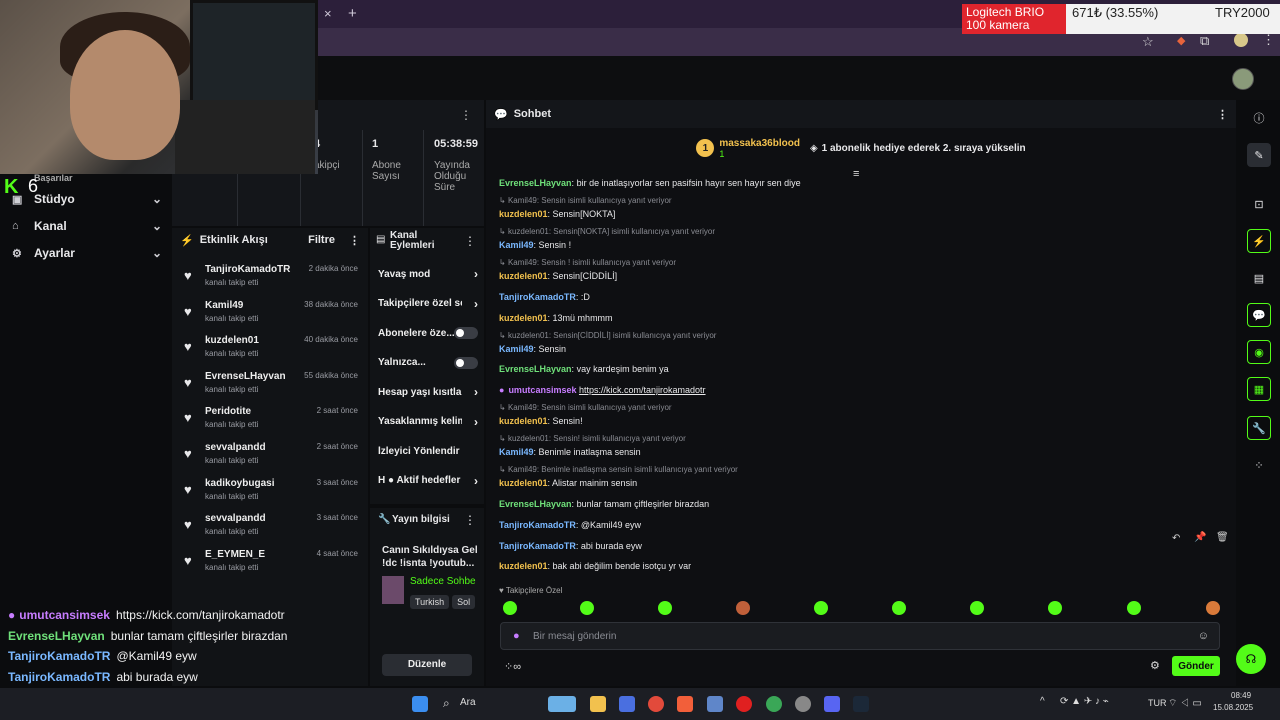 This screenshot has height=720, width=1280. I want to click on app-icon, so click(803, 704).